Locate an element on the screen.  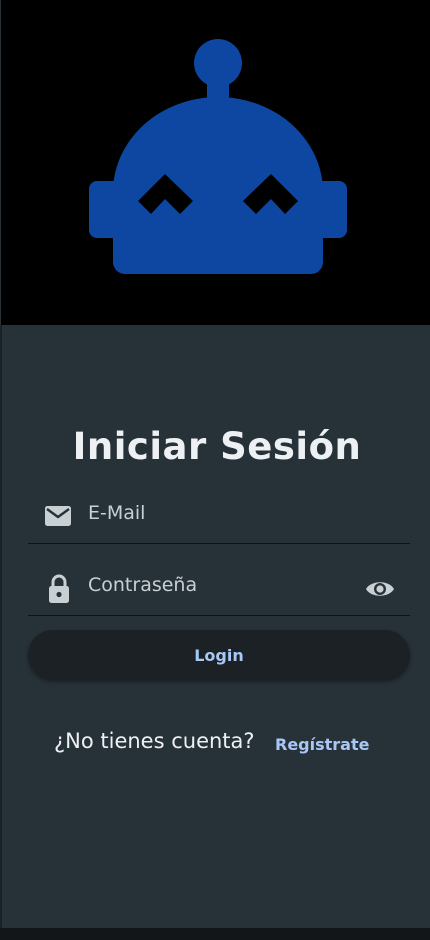
signup-prompt: ¿No tienes cuenta? Regístrate is located at coordinates (216, 745).